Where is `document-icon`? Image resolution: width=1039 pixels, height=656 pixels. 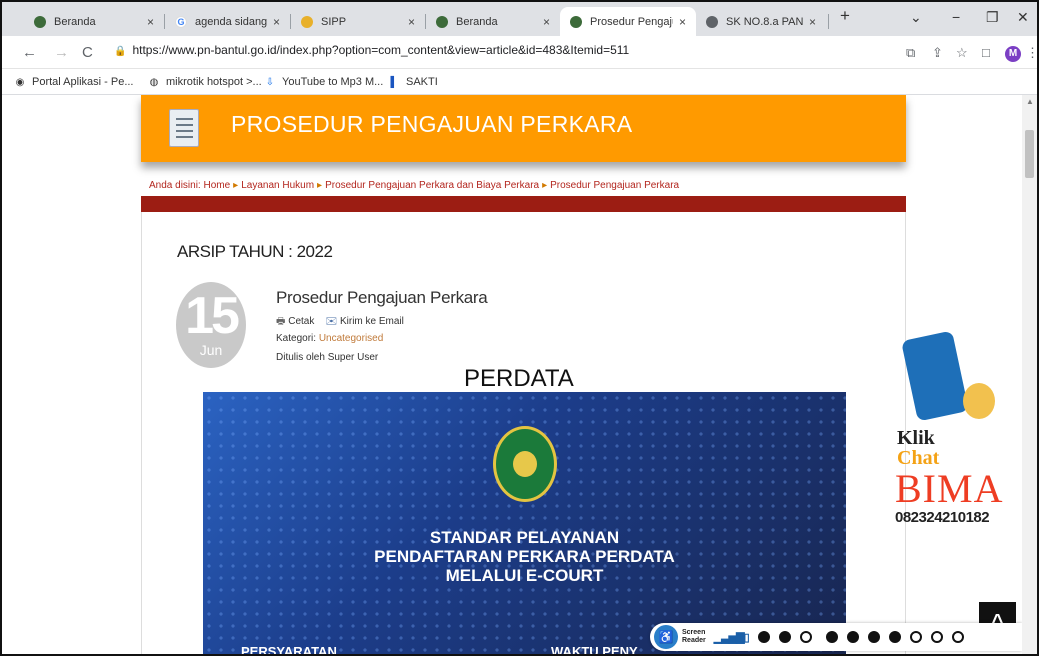
document-icon is located at coordinates (184, 128).